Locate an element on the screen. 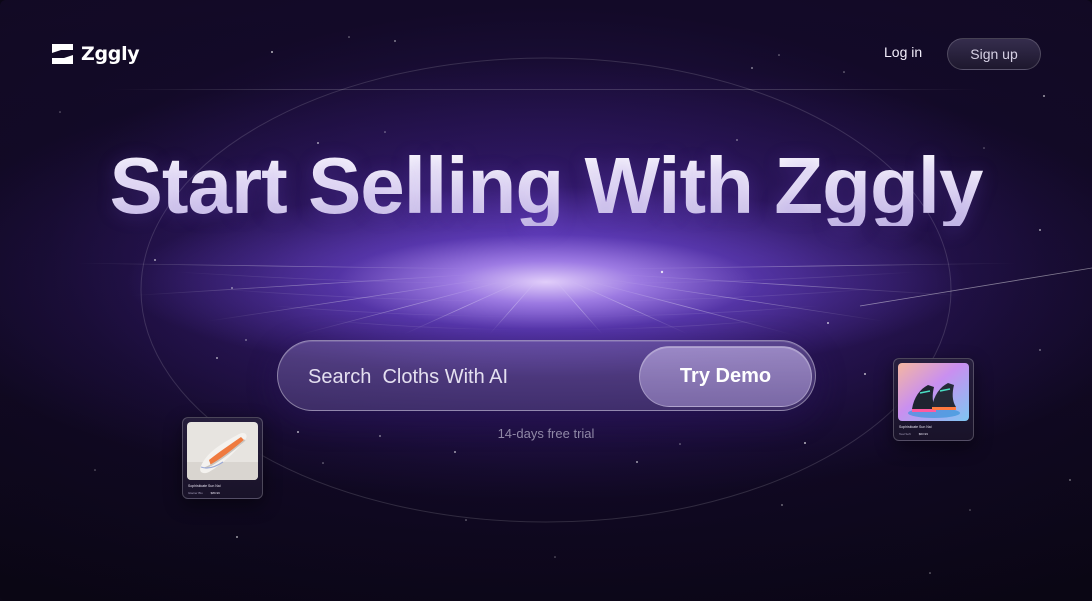 This screenshot has width=1092, height=601. signup-button: Sign up is located at coordinates (994, 54).